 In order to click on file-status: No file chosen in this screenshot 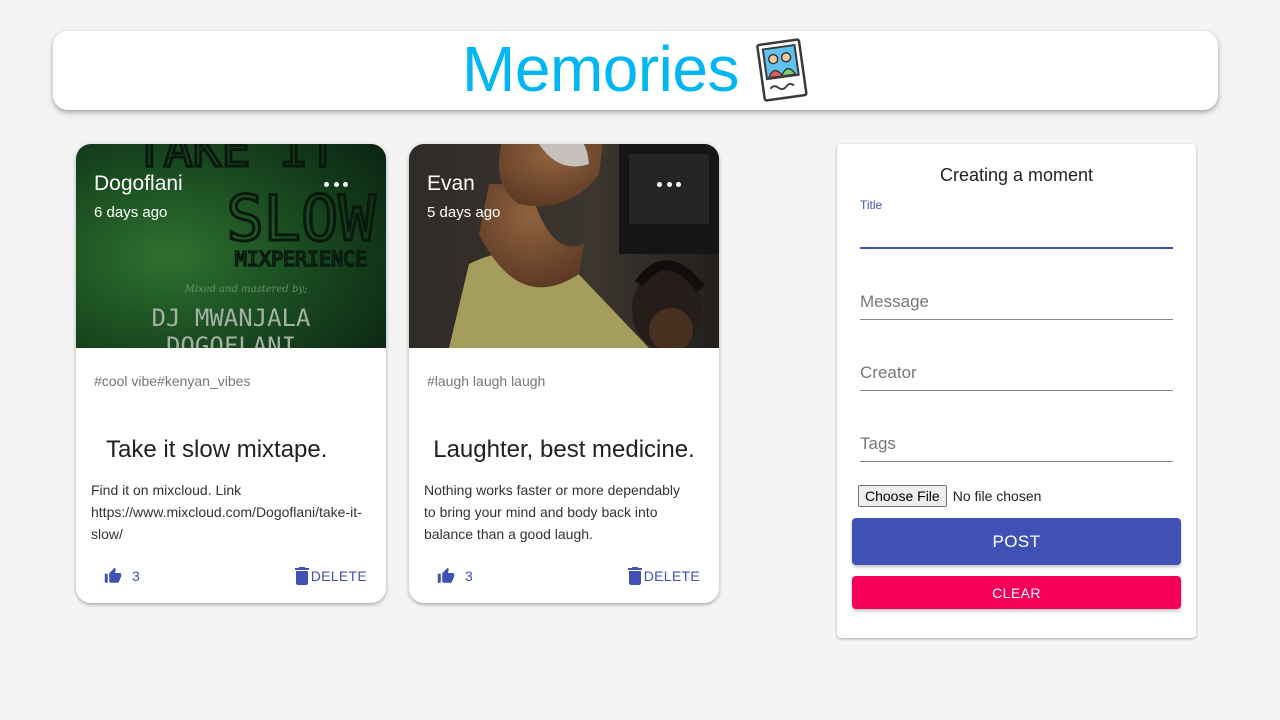, I will do `click(997, 496)`.